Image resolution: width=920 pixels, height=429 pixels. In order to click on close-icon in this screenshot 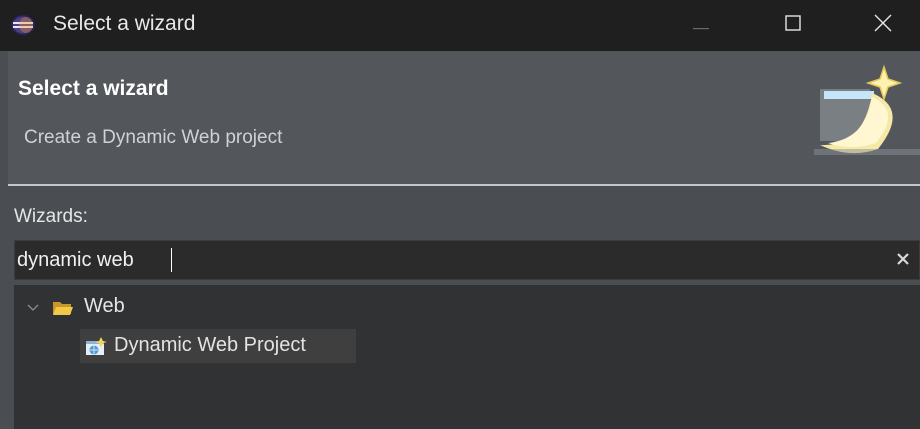, I will do `click(883, 25)`.